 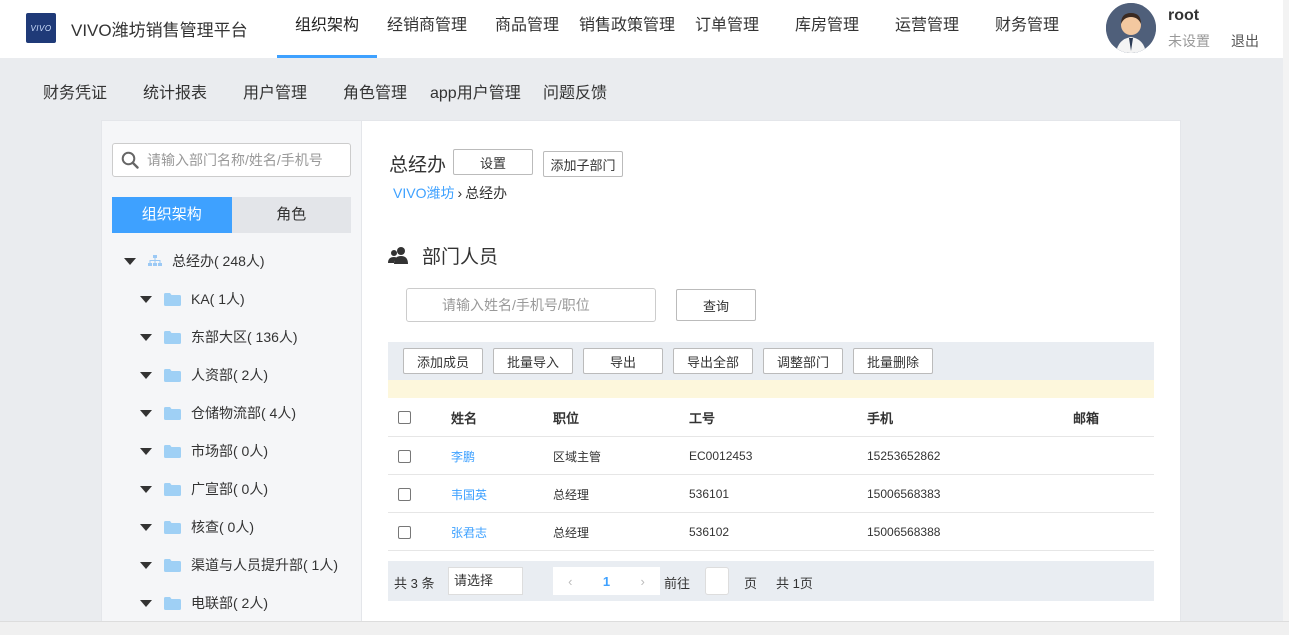 I want to click on dept-settings-button: 设置, so click(x=493, y=162).